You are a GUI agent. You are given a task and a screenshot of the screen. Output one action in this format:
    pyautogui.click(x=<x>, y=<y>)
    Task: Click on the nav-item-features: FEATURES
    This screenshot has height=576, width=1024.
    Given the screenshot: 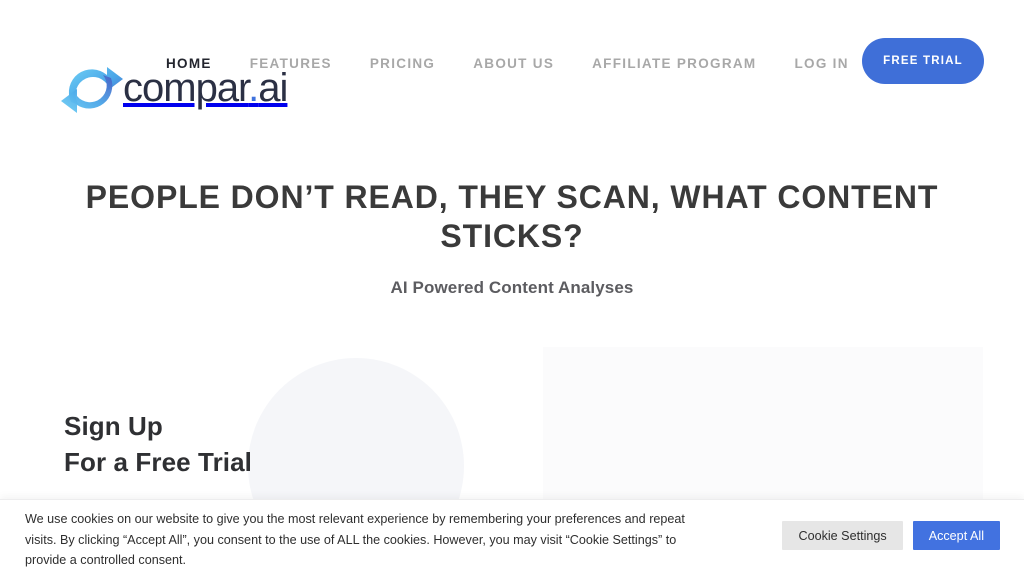 What is the action you would take?
    pyautogui.click(x=291, y=63)
    